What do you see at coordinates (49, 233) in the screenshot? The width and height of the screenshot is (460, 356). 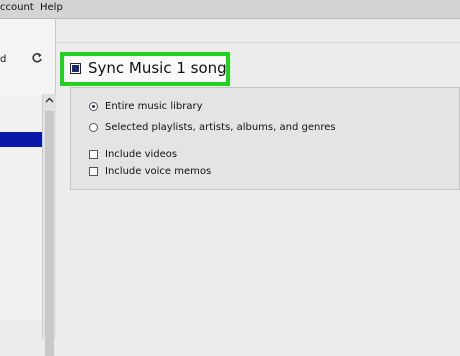 I see `scrollbar-thumb` at bounding box center [49, 233].